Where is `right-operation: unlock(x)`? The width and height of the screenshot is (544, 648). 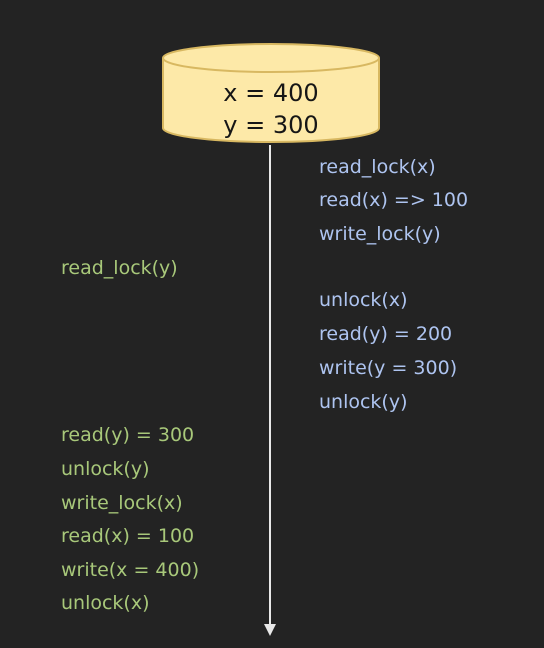 right-operation: unlock(x) is located at coordinates (363, 300).